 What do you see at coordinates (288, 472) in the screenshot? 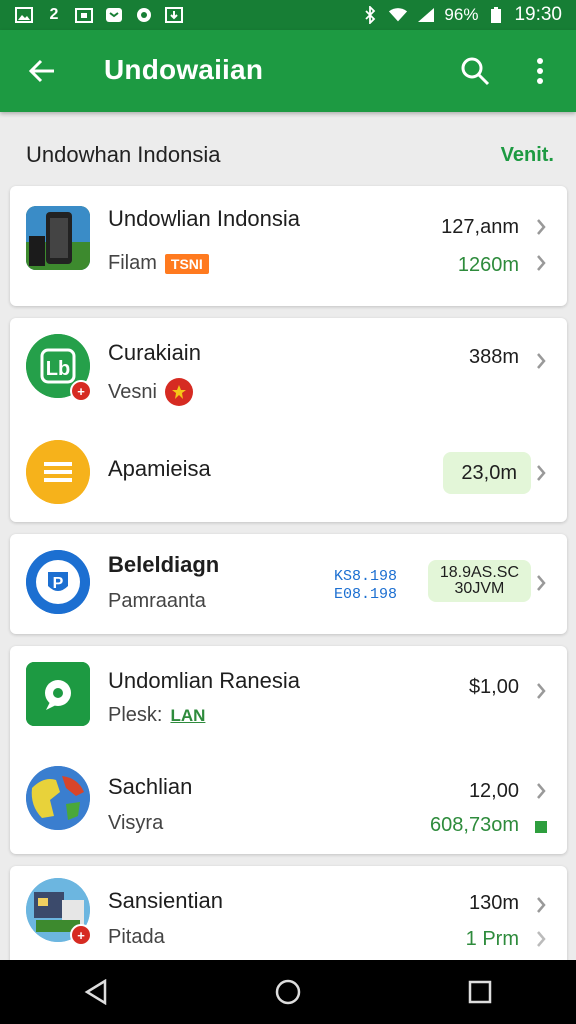
I see `list-item: Apamieisa 23,0m` at bounding box center [288, 472].